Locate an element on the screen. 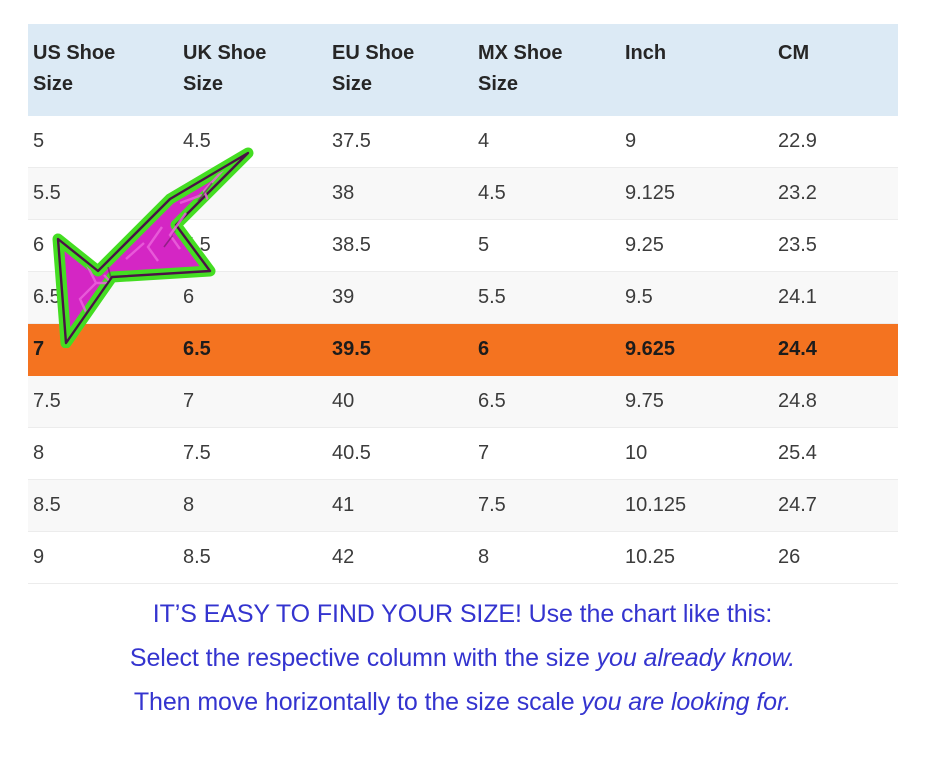  column-header-label: EU Shoe Size is located at coordinates (373, 68).